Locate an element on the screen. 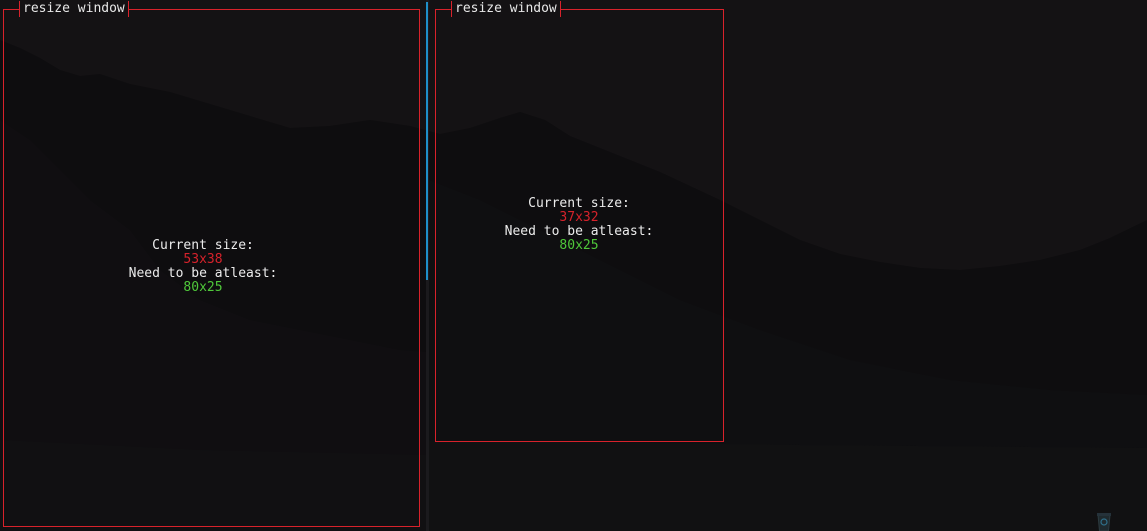 Image resolution: width=1147 pixels, height=531 pixels. active-pane-indicator is located at coordinates (427, 141).